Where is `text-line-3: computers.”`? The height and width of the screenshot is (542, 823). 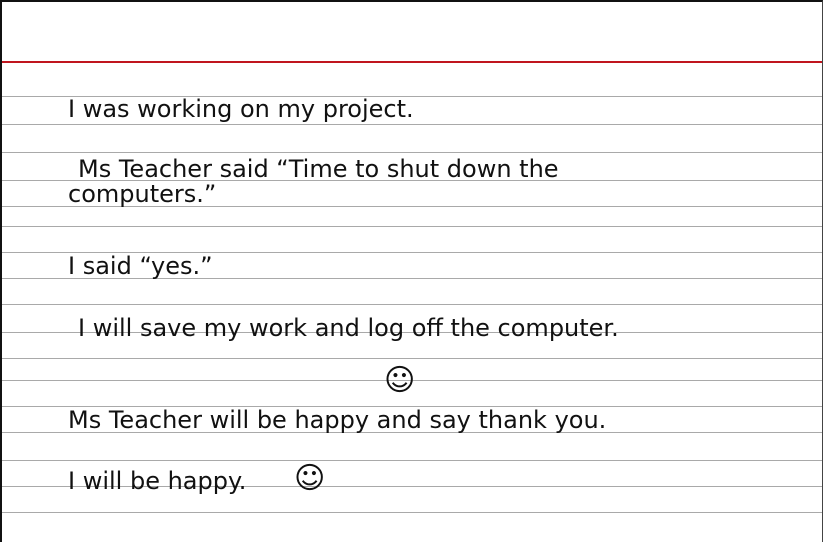 text-line-3: computers.” is located at coordinates (142, 194).